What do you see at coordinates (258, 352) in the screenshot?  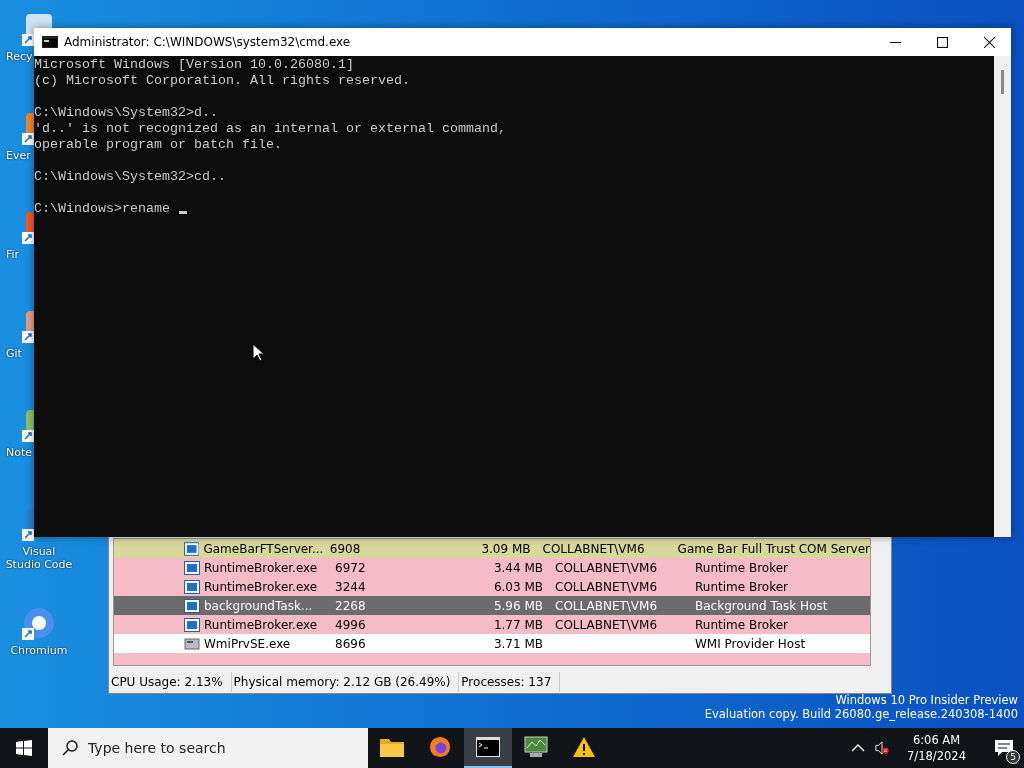 I see `mouse-pointer-icon` at bounding box center [258, 352].